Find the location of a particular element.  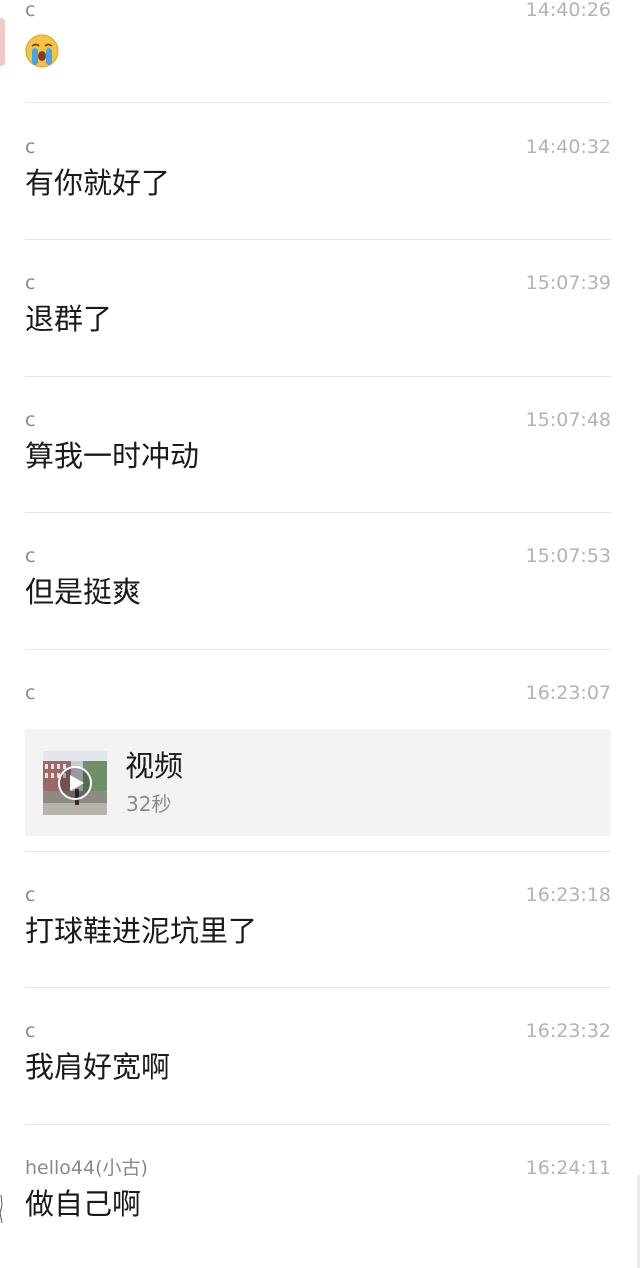

video-message-card: 视频 32秒 is located at coordinates (318, 782).